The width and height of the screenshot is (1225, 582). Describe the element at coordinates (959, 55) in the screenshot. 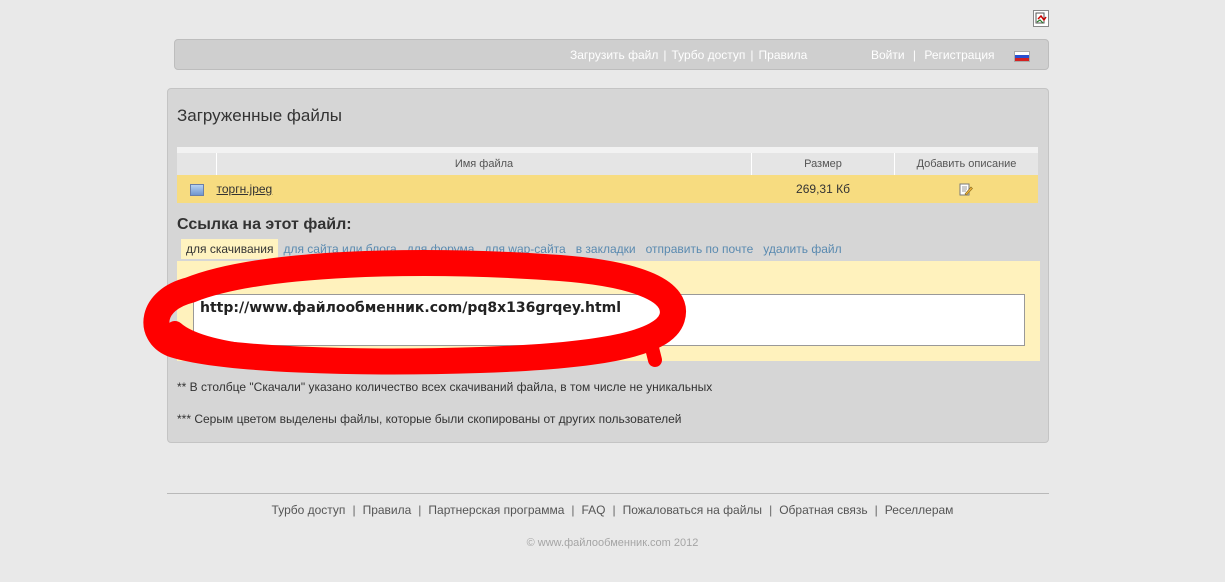

I see `register-link: Регистрация` at that location.